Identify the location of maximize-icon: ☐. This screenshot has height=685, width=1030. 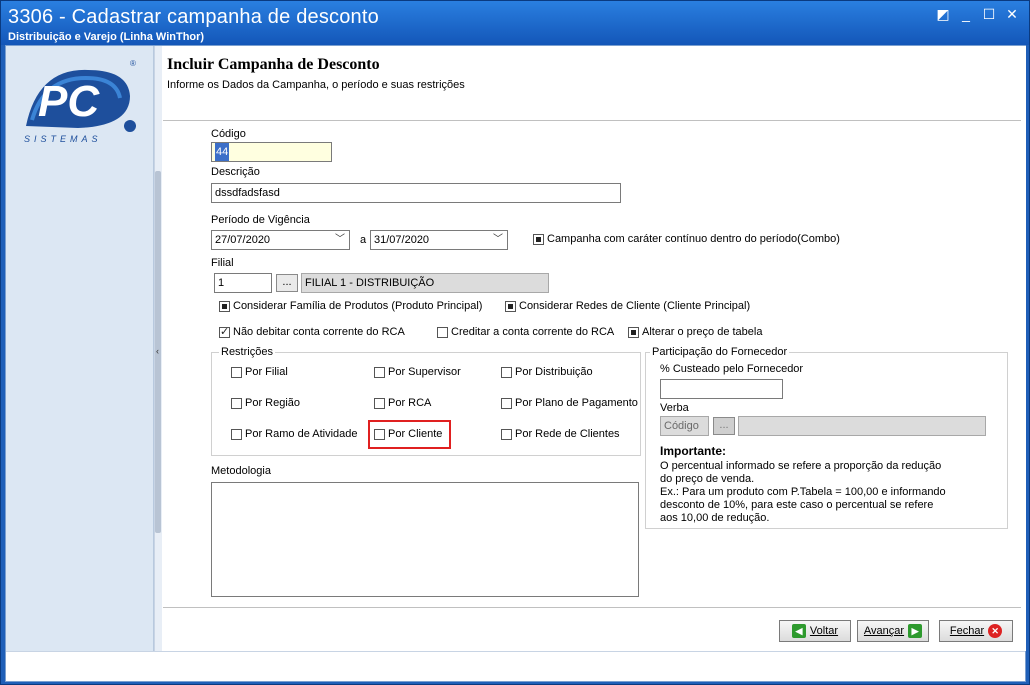
(989, 14).